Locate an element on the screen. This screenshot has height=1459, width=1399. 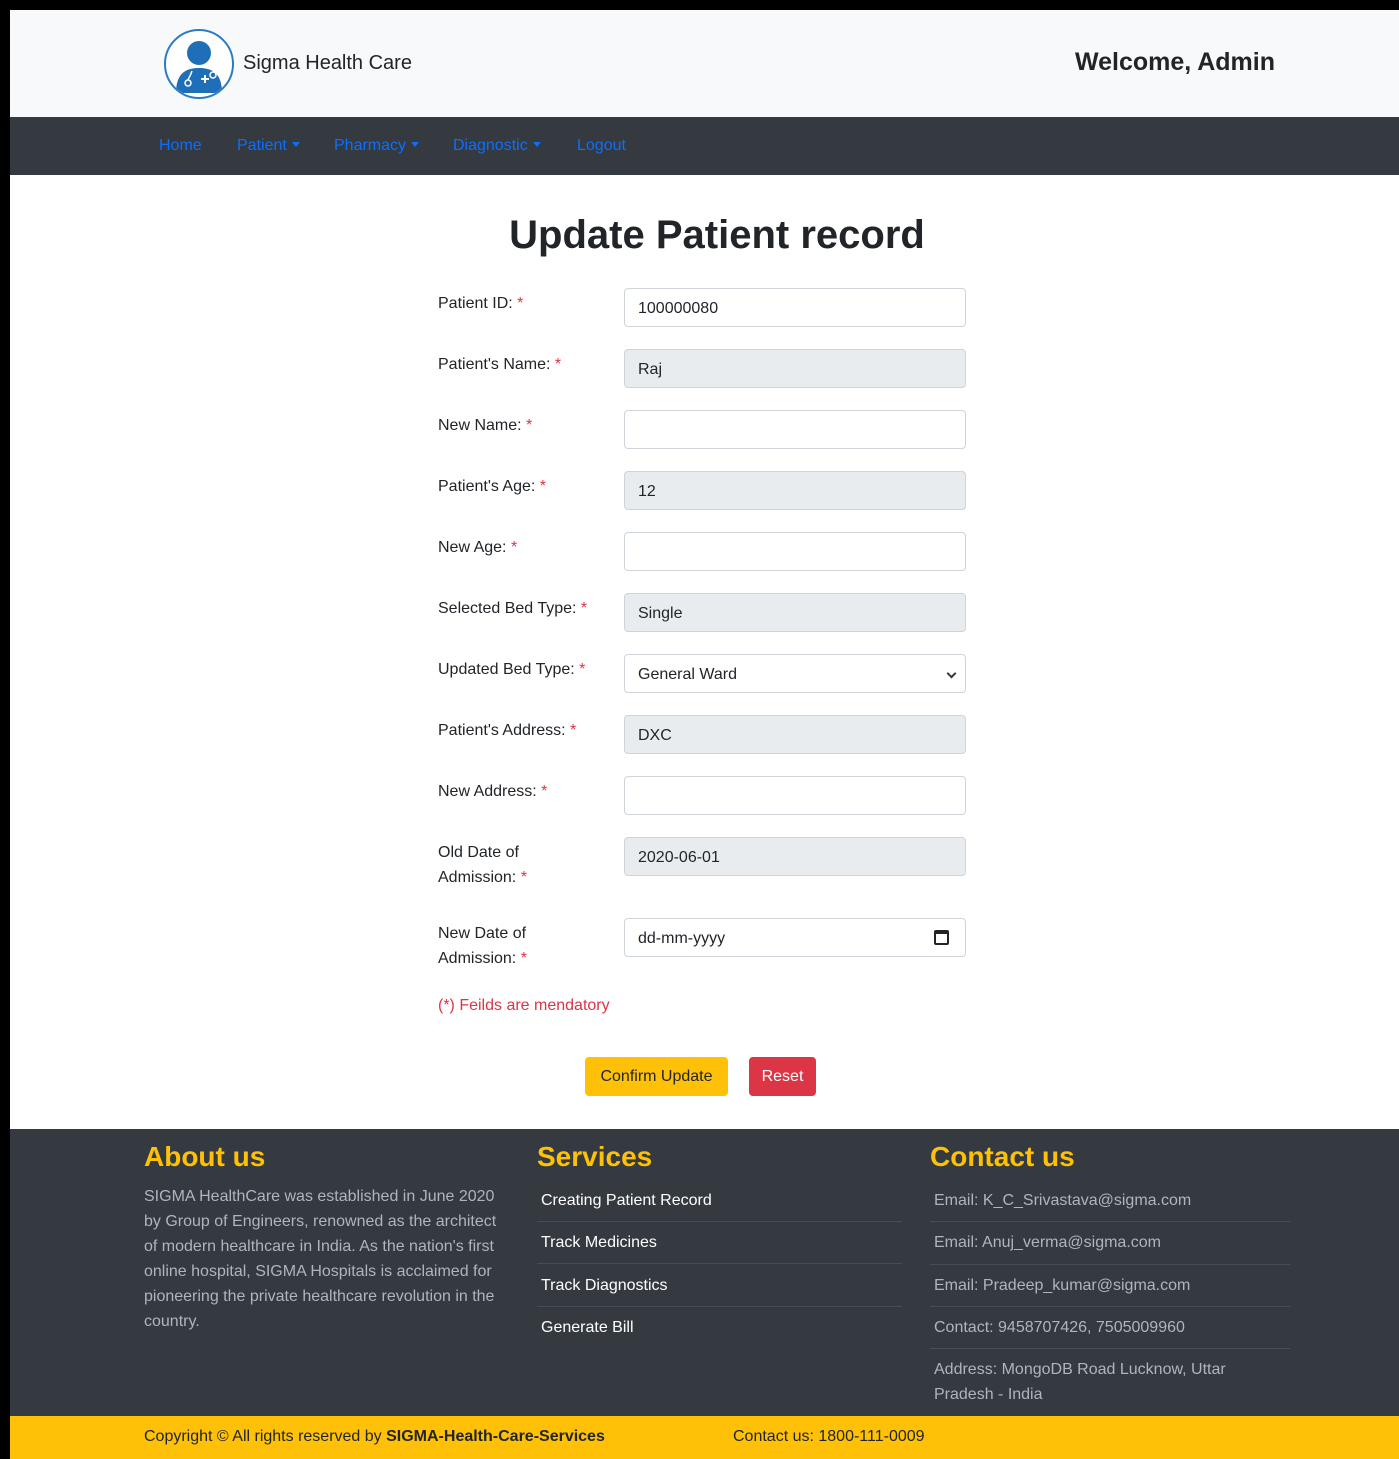
calendar-icon is located at coordinates (941, 937).